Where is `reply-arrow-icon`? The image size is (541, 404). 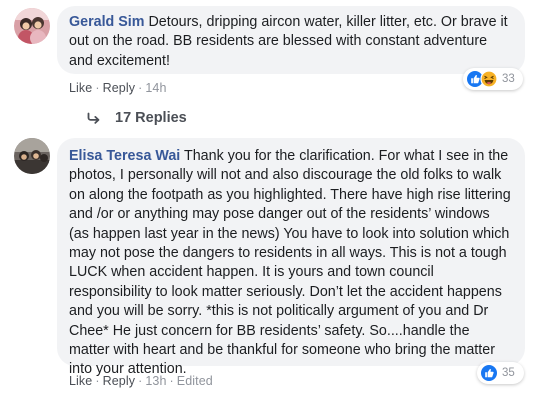 reply-arrow-icon is located at coordinates (93, 118).